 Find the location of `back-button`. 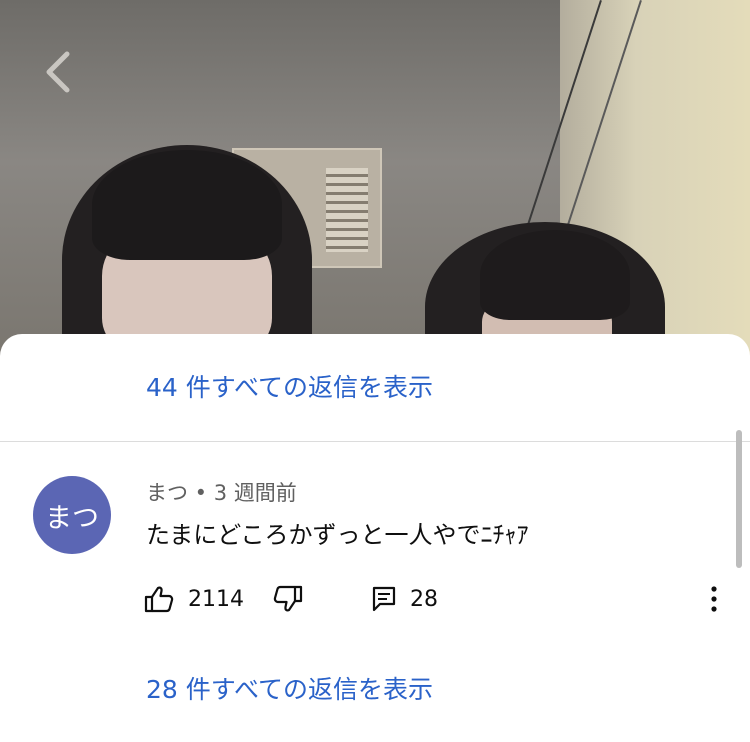

back-button is located at coordinates (58, 72).